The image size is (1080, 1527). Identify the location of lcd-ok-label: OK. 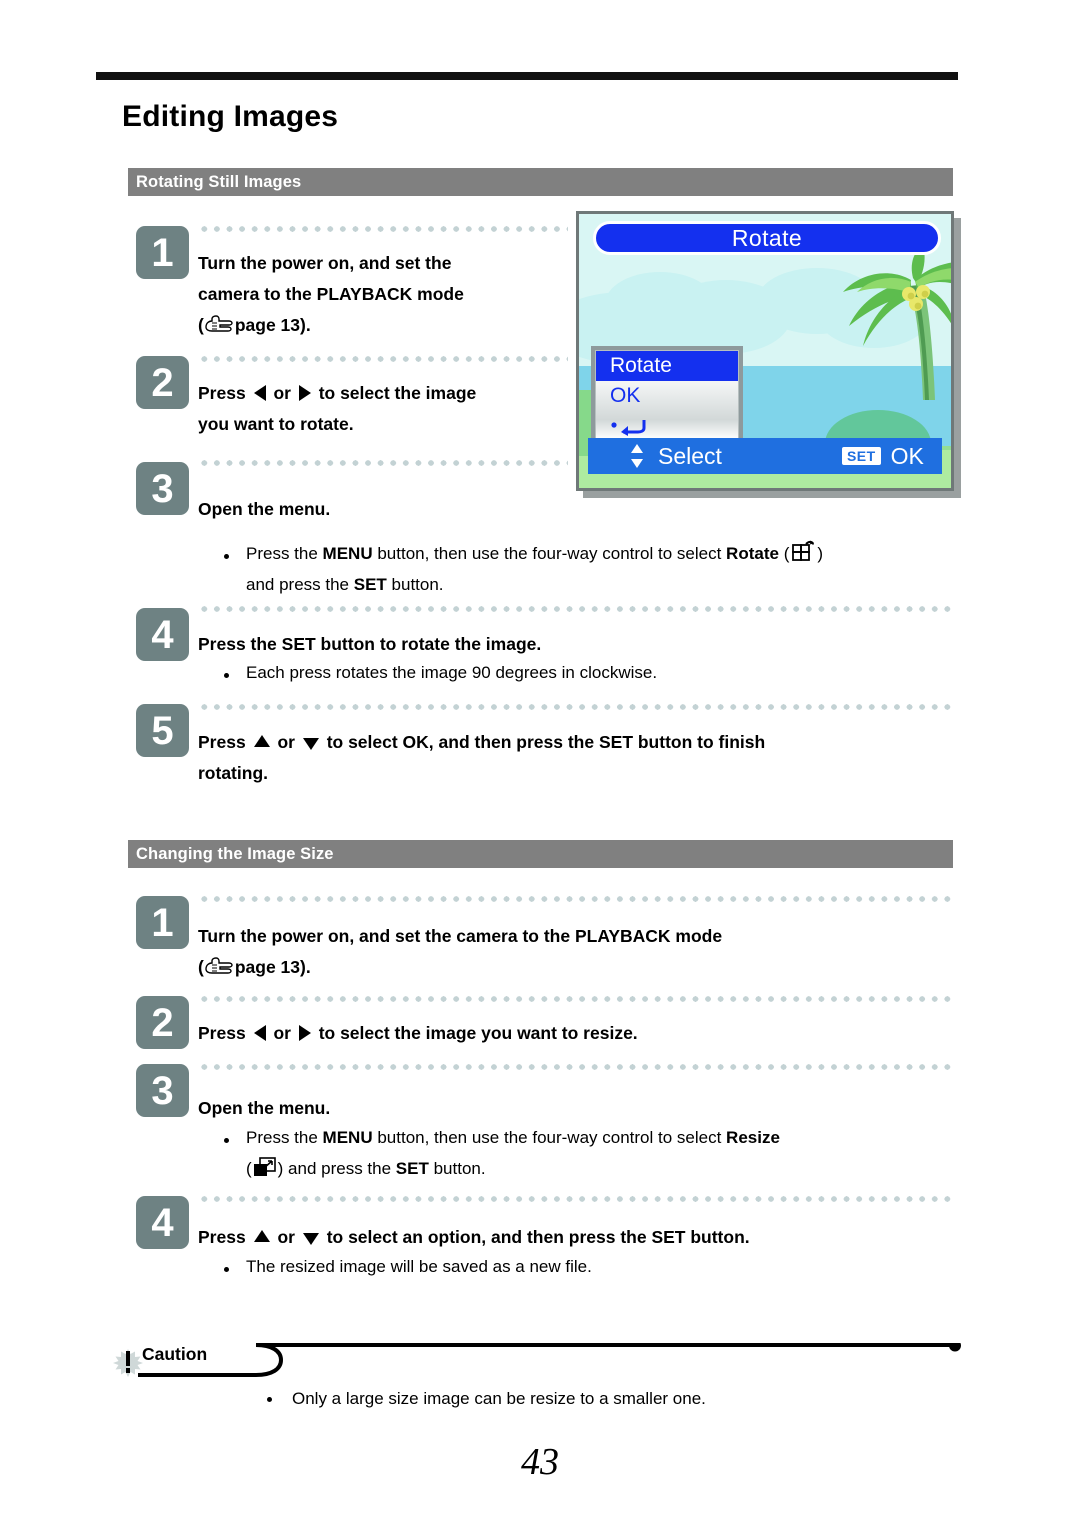
(907, 455).